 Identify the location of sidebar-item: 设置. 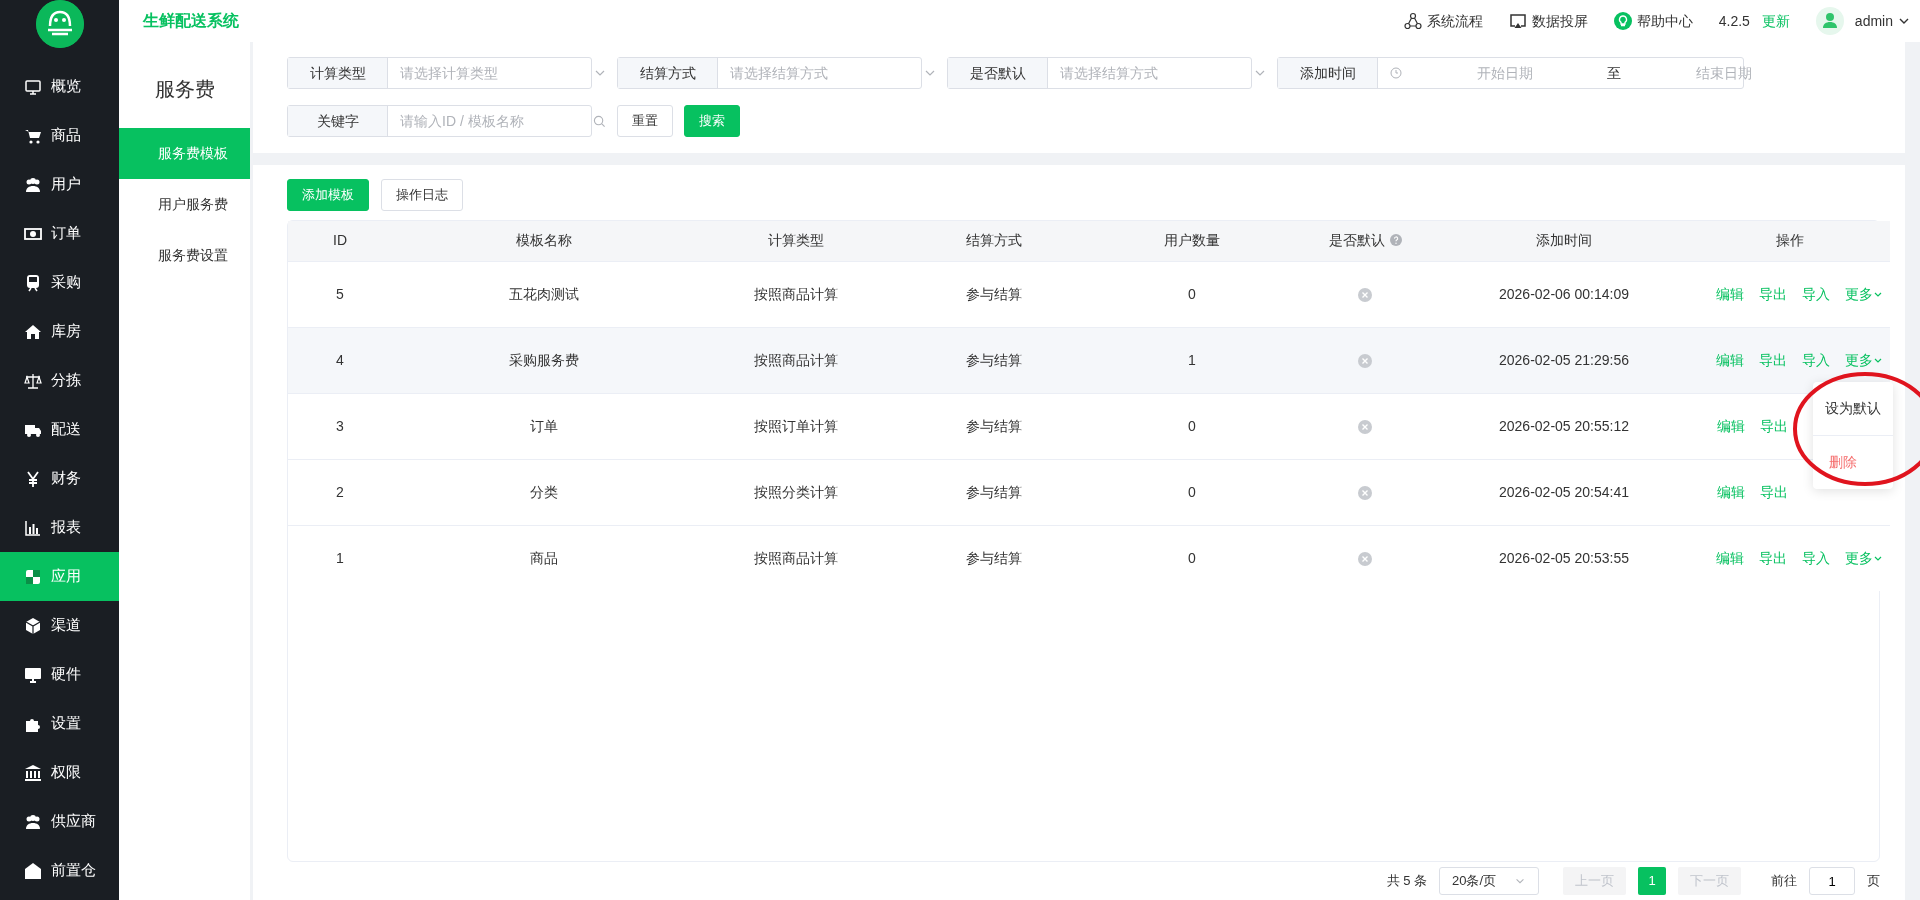
(59, 723).